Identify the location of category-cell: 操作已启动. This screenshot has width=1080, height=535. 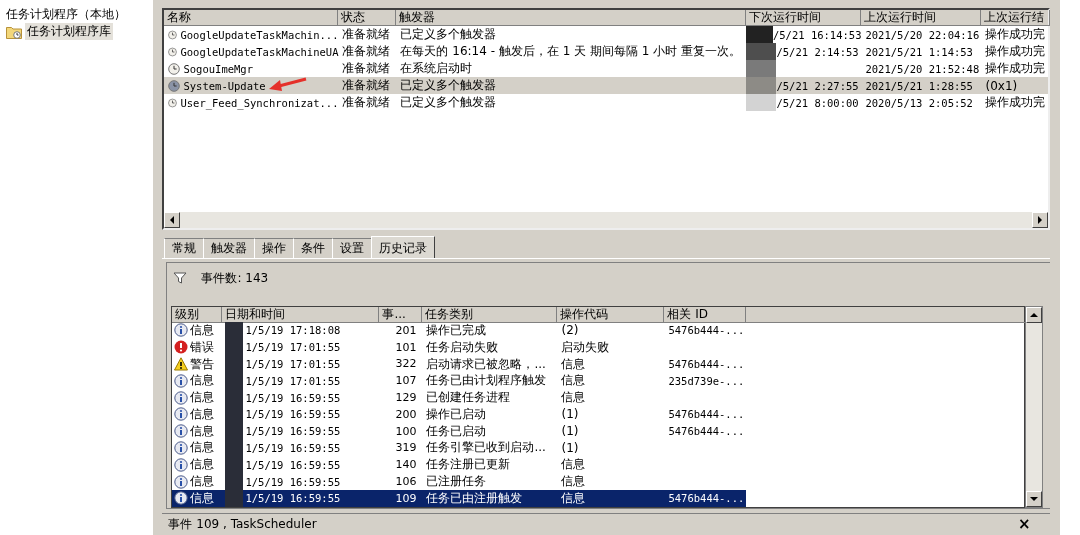
(456, 414).